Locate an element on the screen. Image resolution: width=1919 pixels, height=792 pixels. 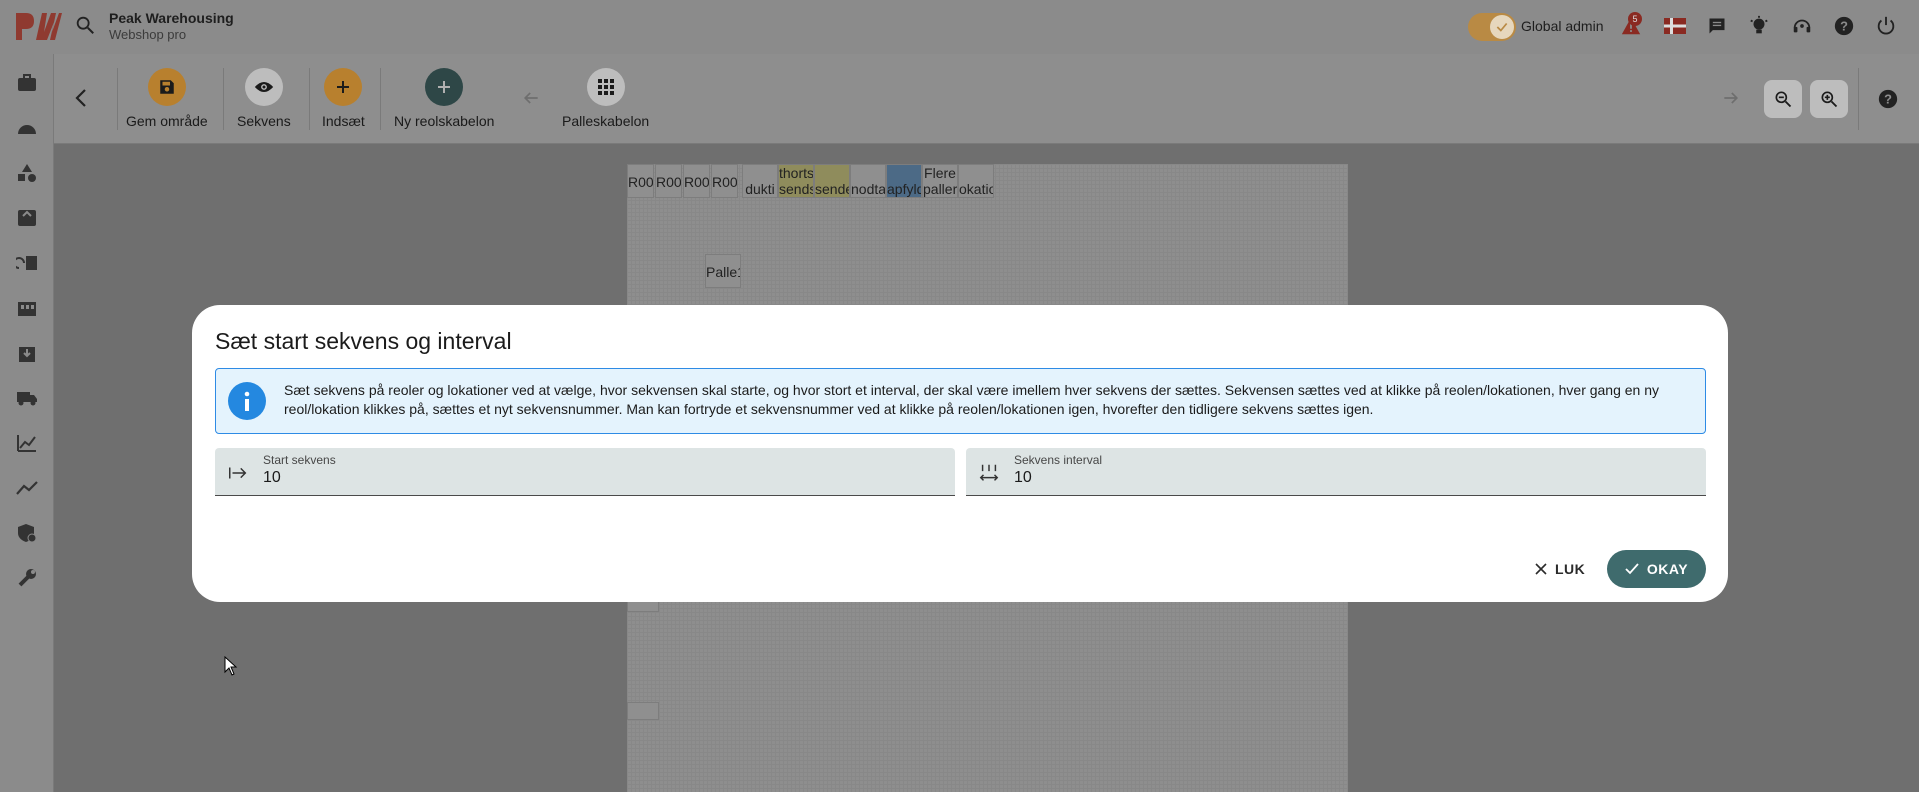
save-icon is located at coordinates (166, 87).